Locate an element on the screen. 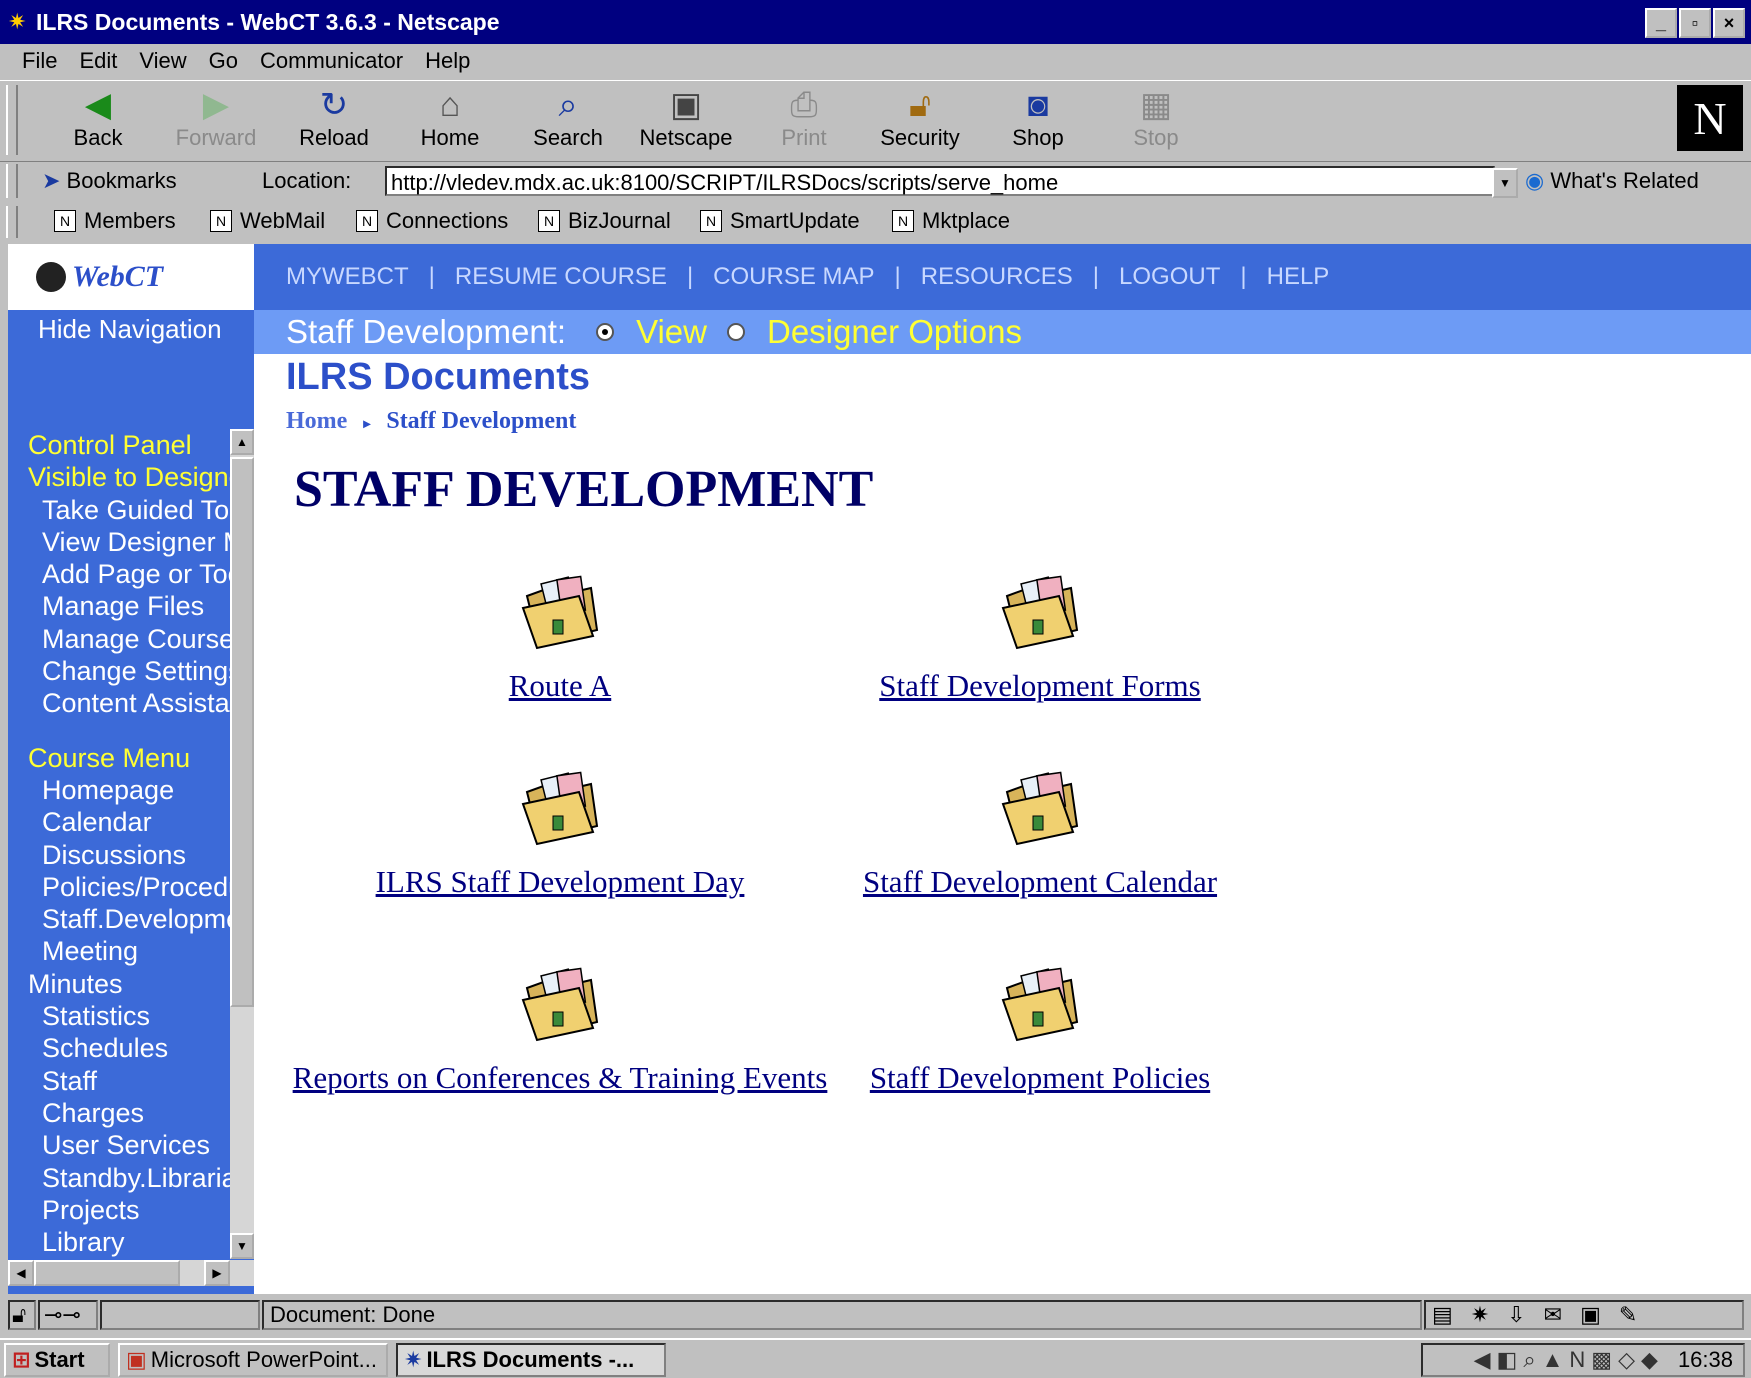 The image size is (1751, 1378). designer-options-radio is located at coordinates (736, 332).